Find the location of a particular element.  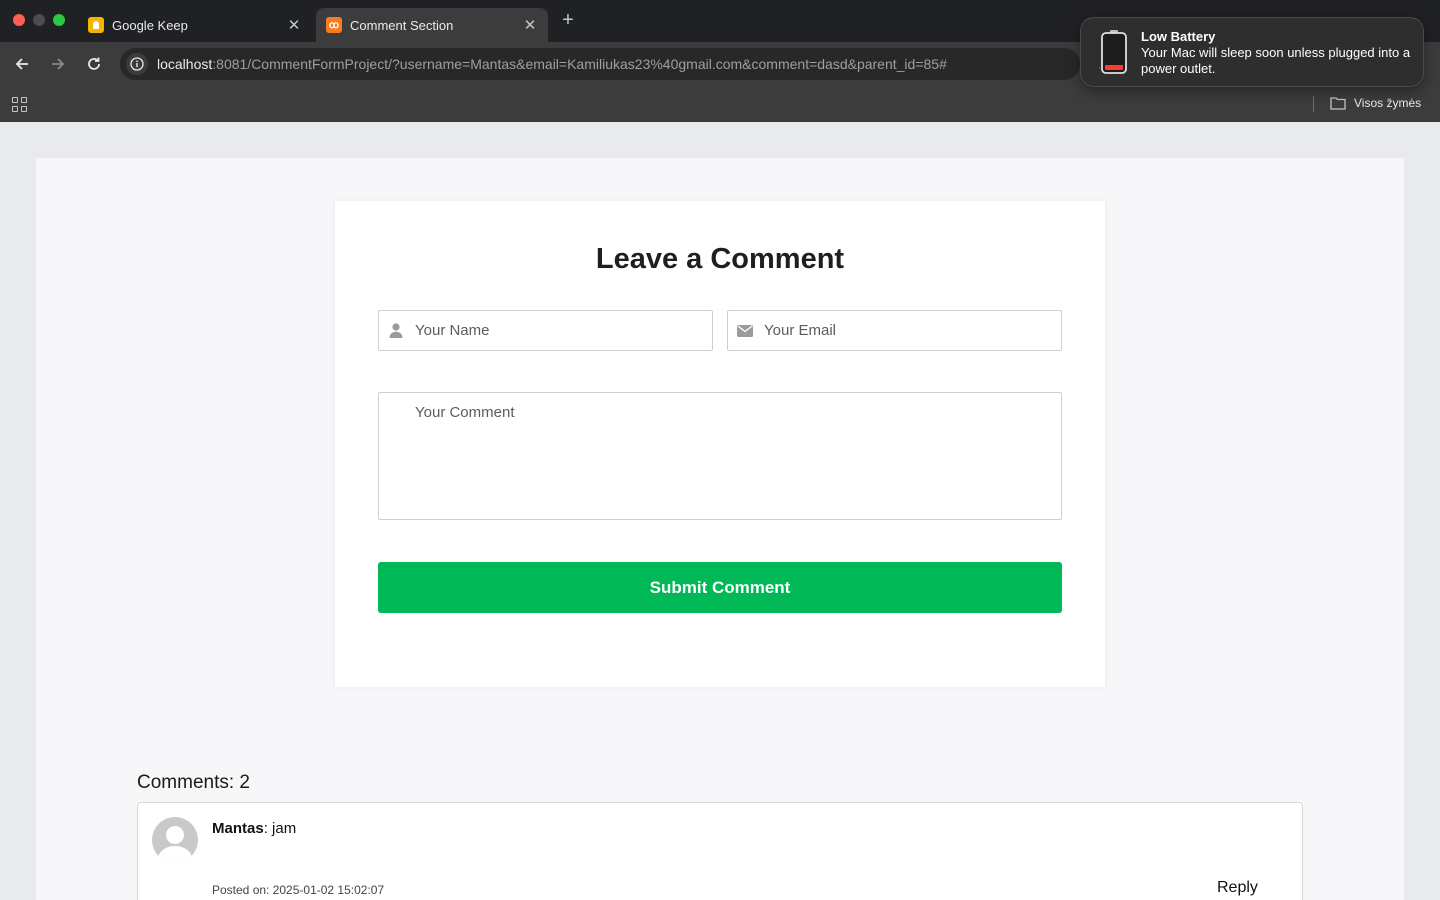

reload-icon is located at coordinates (94, 63).